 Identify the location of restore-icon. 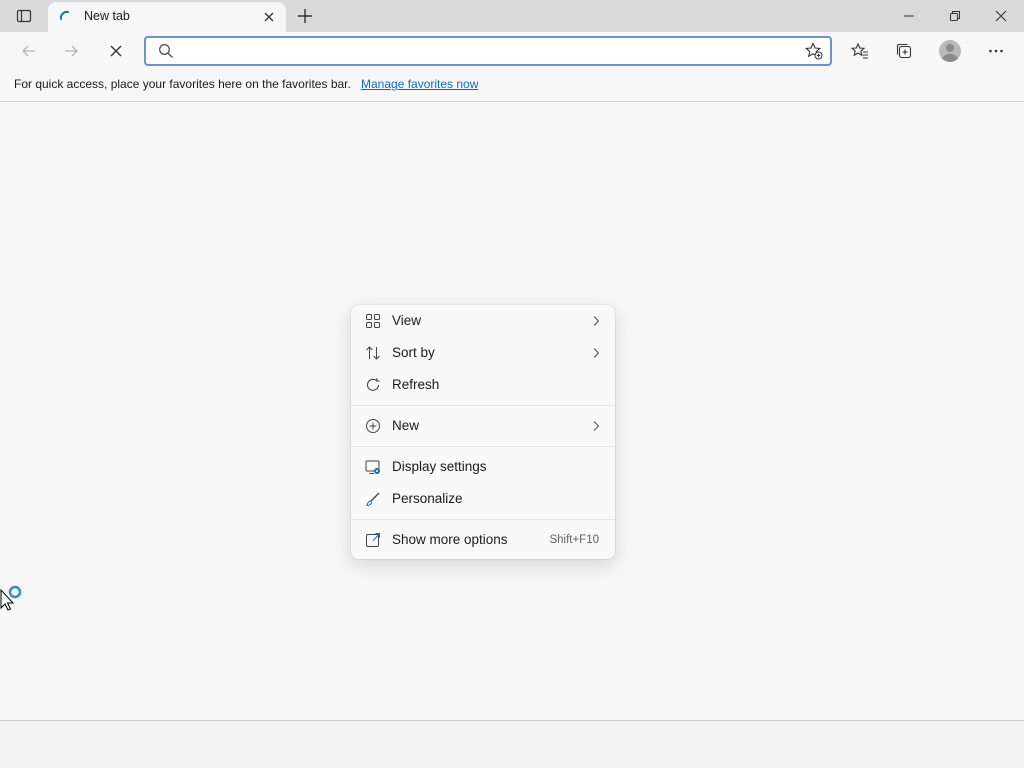
(955, 16).